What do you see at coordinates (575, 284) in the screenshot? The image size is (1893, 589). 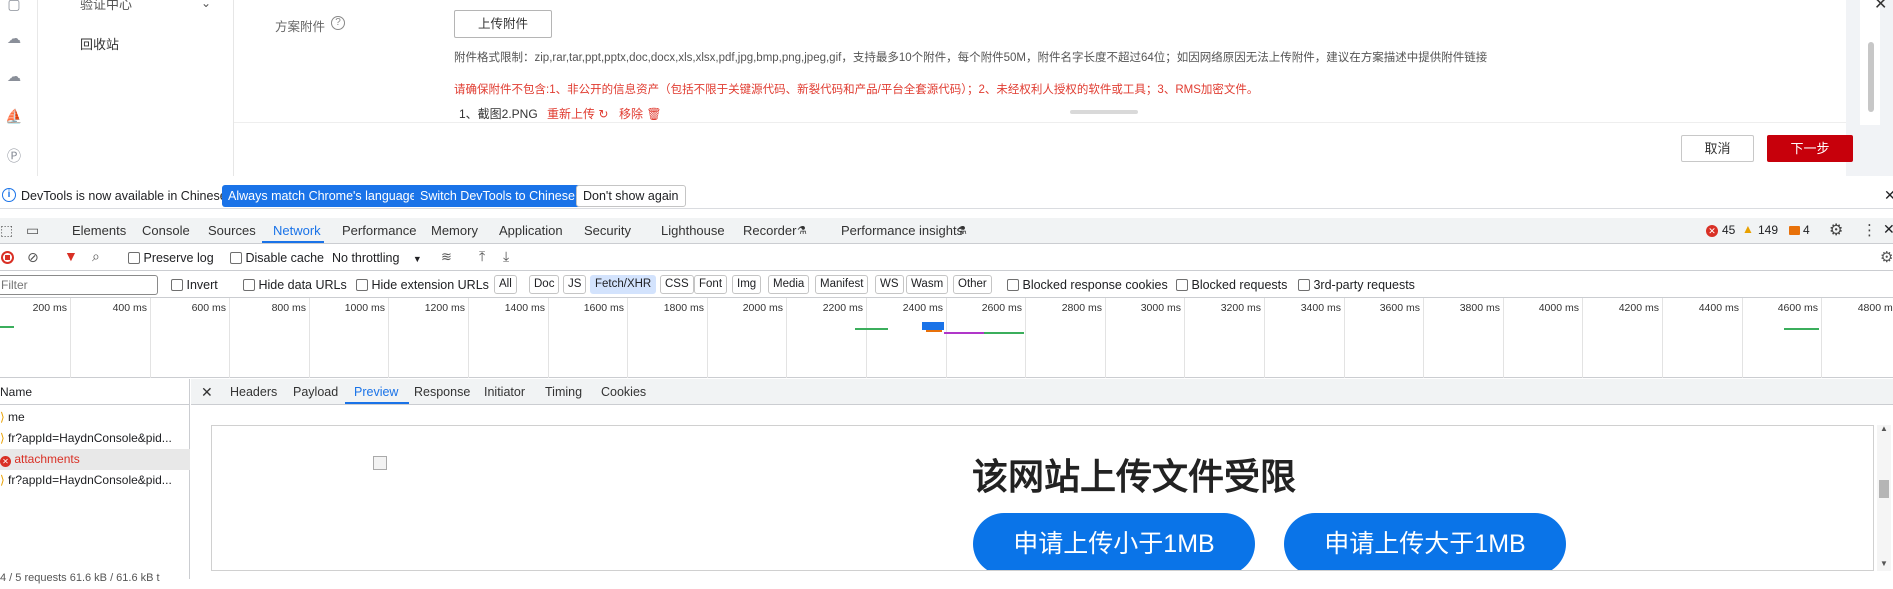 I see `type-chip-js: JS` at bounding box center [575, 284].